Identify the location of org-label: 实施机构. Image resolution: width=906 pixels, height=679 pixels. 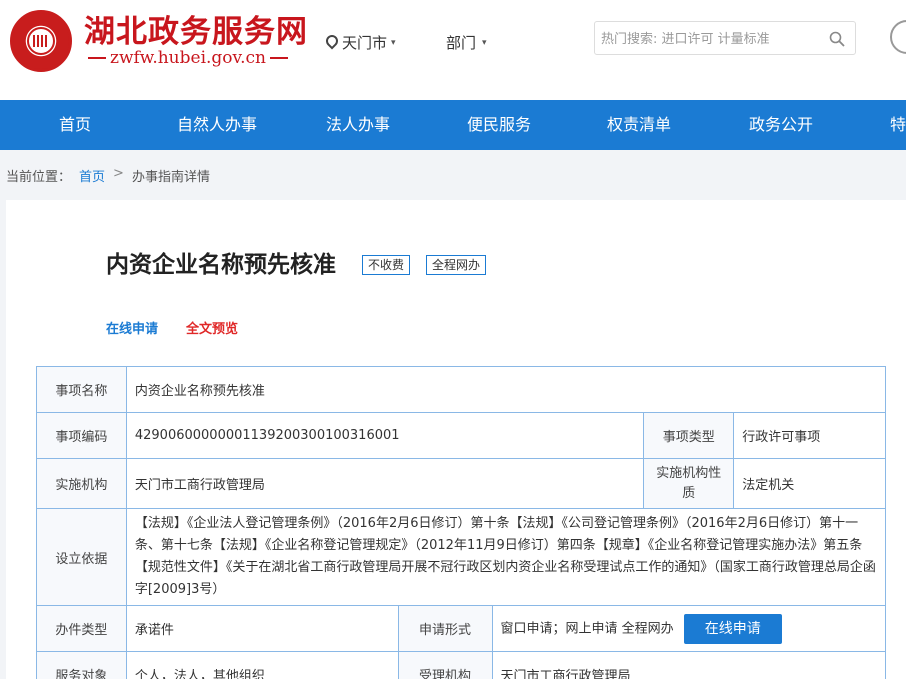
(81, 483).